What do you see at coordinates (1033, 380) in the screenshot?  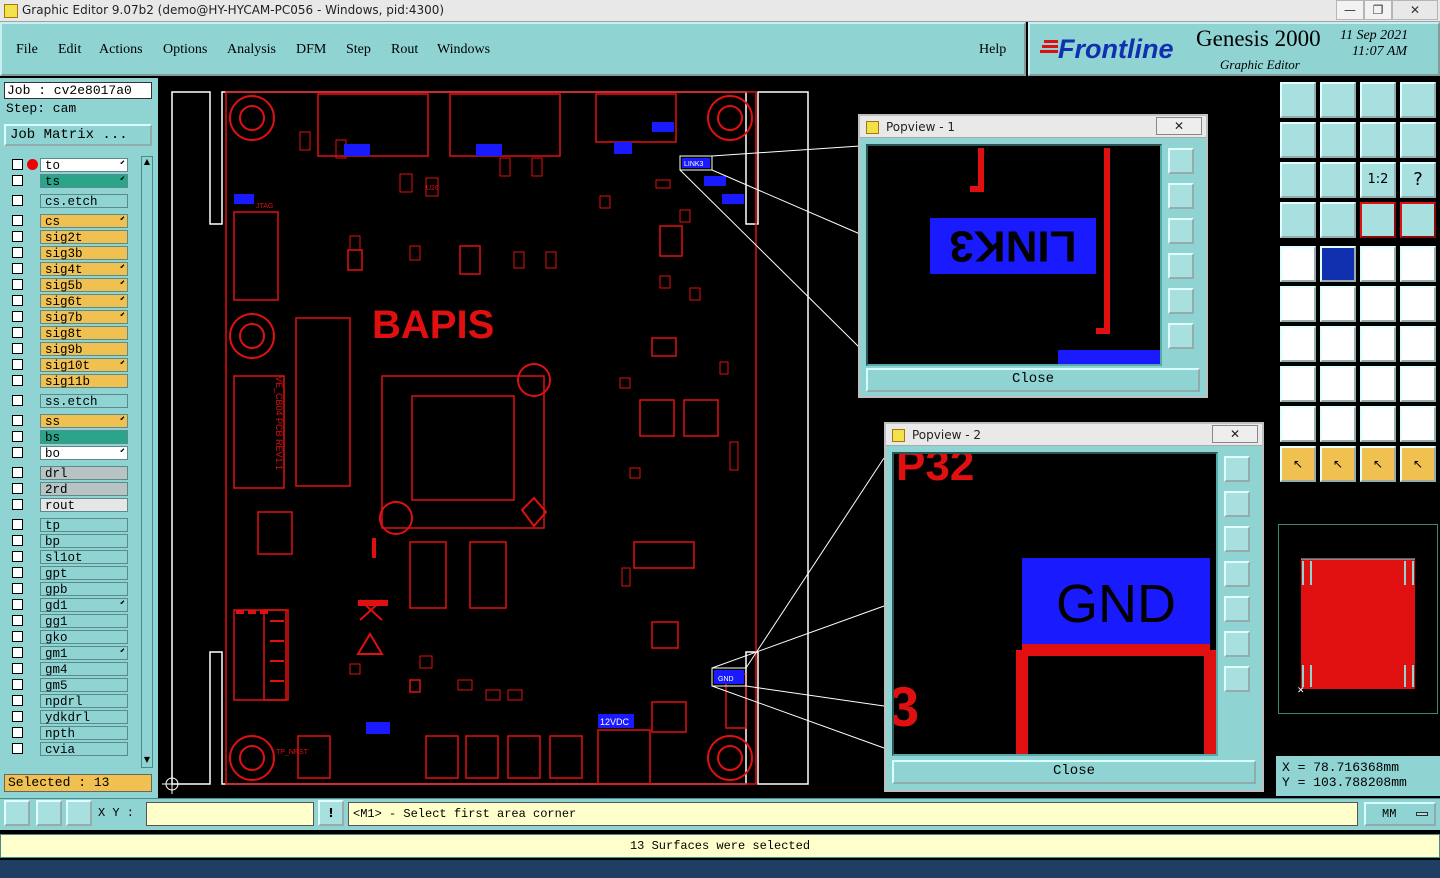 I see `popview-1-close-button: Close` at bounding box center [1033, 380].